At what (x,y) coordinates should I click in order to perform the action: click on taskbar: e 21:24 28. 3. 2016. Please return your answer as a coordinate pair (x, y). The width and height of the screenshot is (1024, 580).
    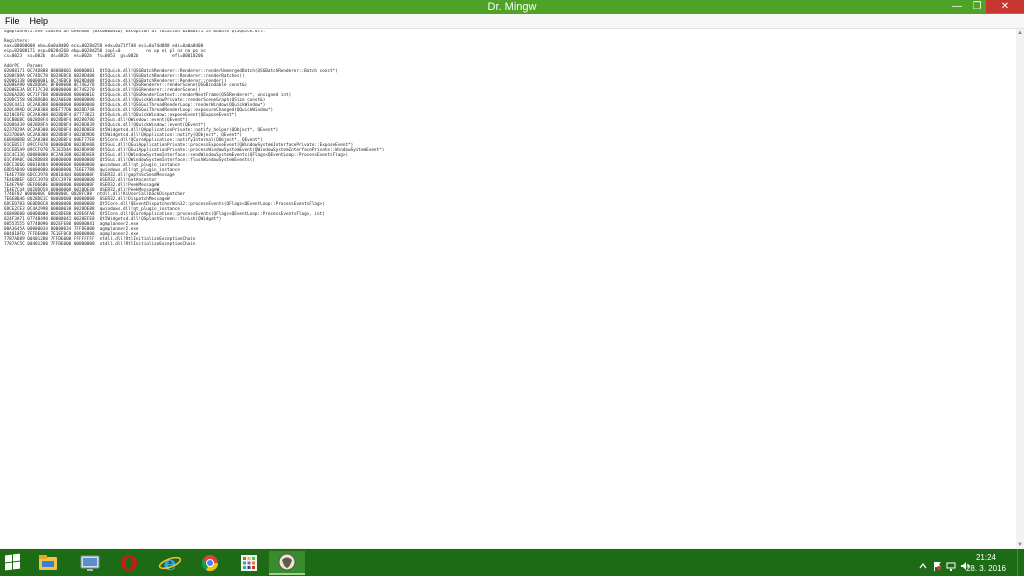
    Looking at the image, I should click on (512, 562).